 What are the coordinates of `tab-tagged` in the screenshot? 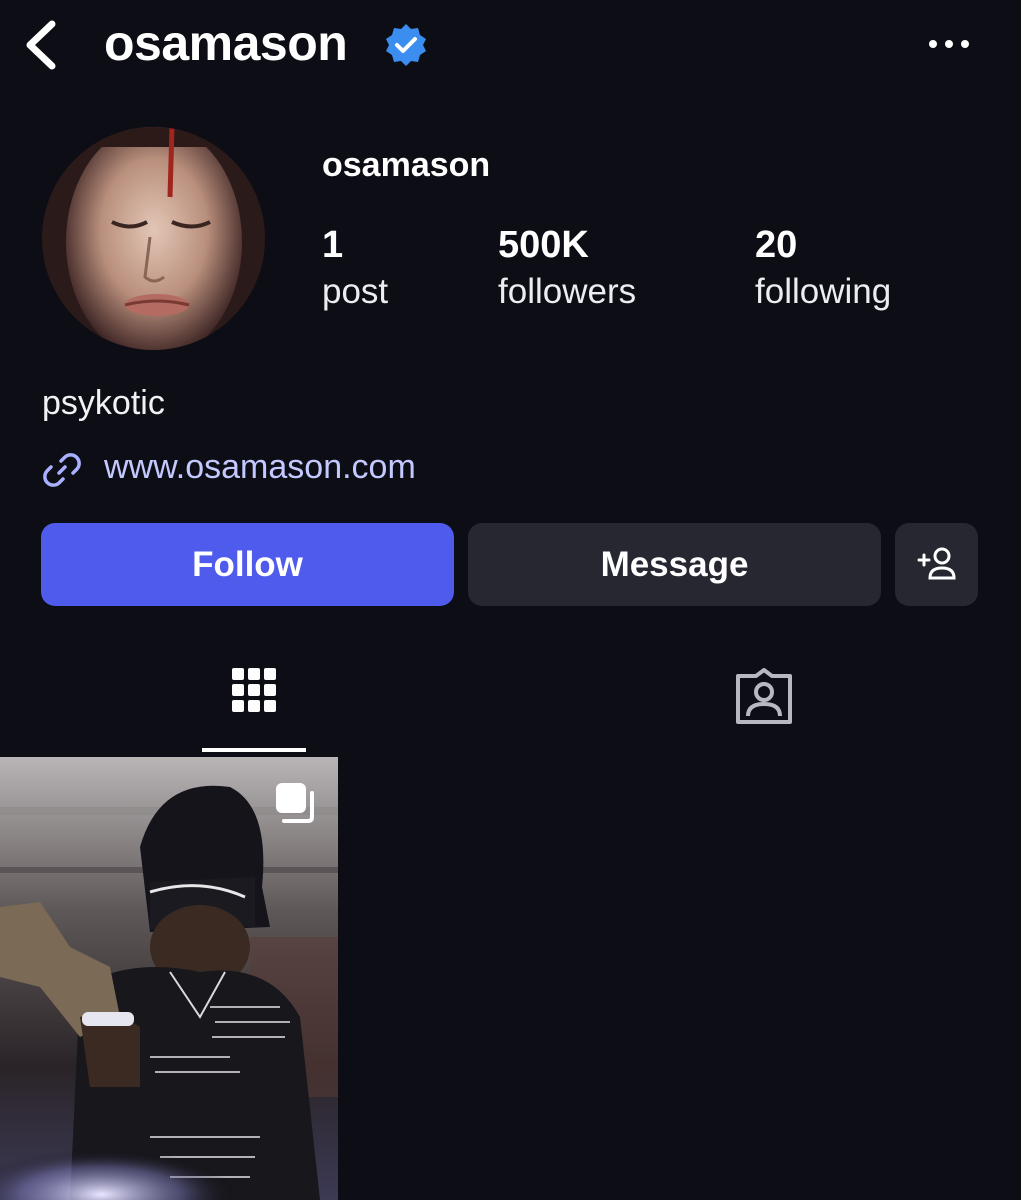 It's located at (764, 706).